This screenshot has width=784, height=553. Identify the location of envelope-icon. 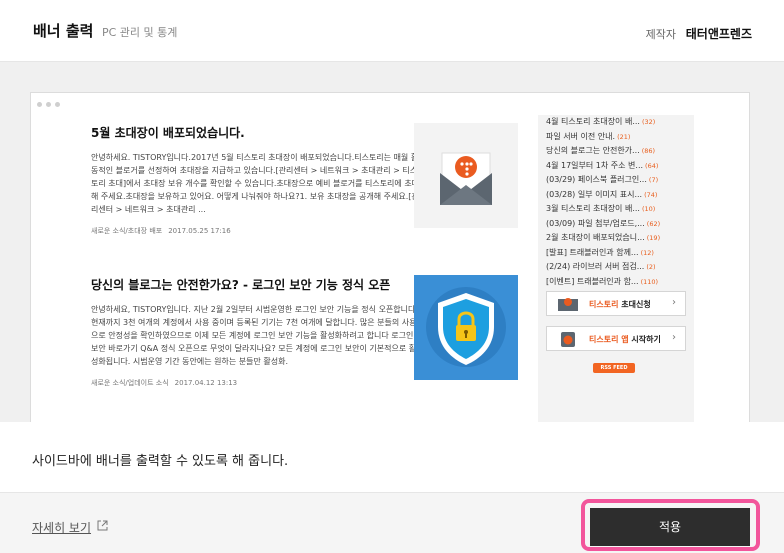
(466, 178).